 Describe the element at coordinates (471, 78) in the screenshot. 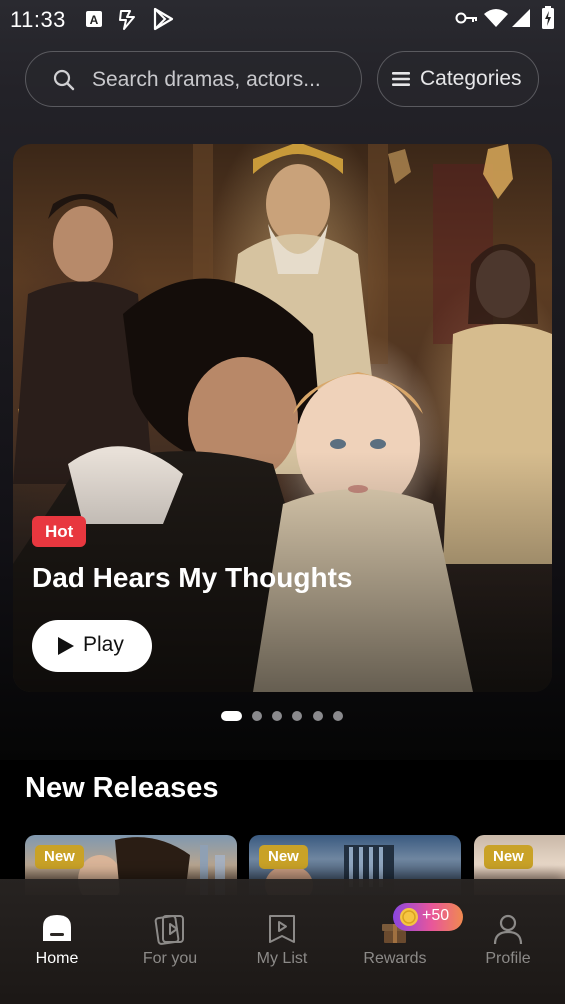

I see `categories-label: Categories` at that location.